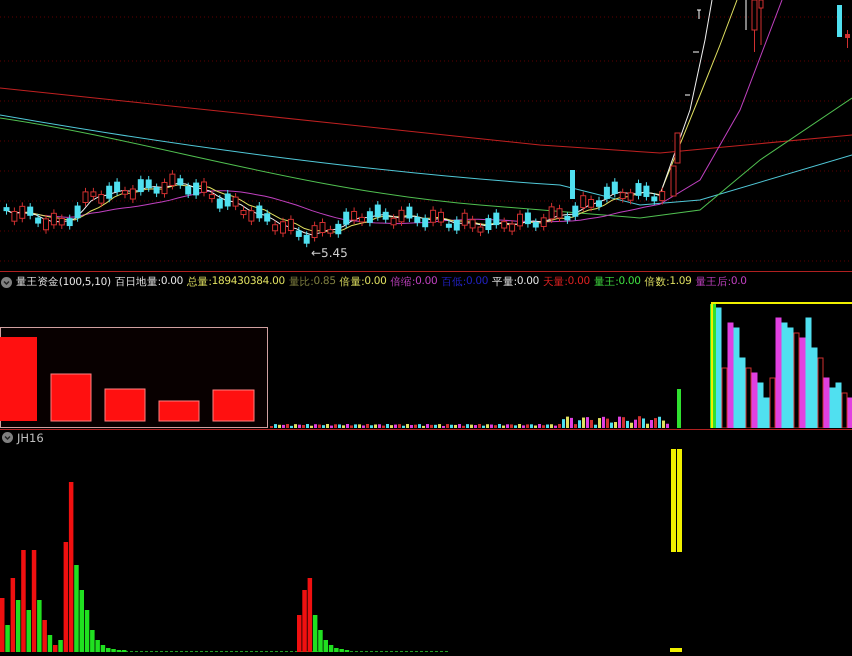 The height and width of the screenshot is (656, 852). Describe the element at coordinates (329, 253) in the screenshot. I see `low-price-label: ←5.45` at that location.